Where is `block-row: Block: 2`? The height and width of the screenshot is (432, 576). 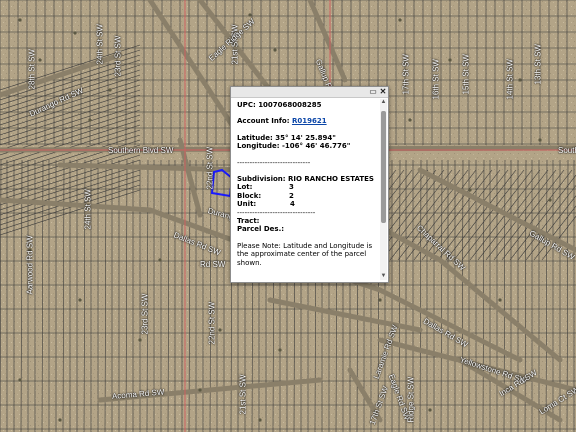
block-row: Block: 2 is located at coordinates (265, 195).